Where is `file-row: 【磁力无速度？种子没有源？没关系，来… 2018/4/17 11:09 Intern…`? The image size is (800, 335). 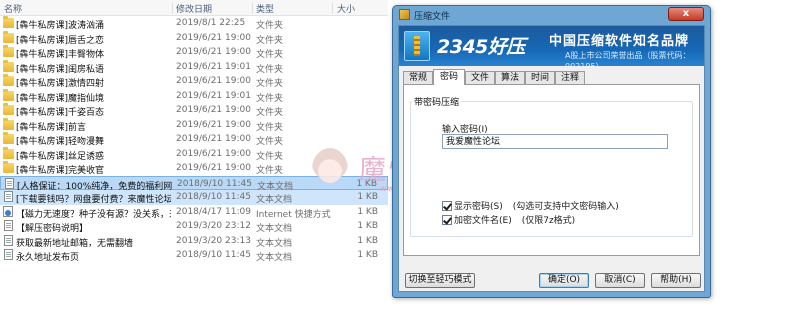
file-row: 【磁力无速度？种子没有源？没关系，来… 2018/4/17 11:09 Intern… is located at coordinates (194, 212).